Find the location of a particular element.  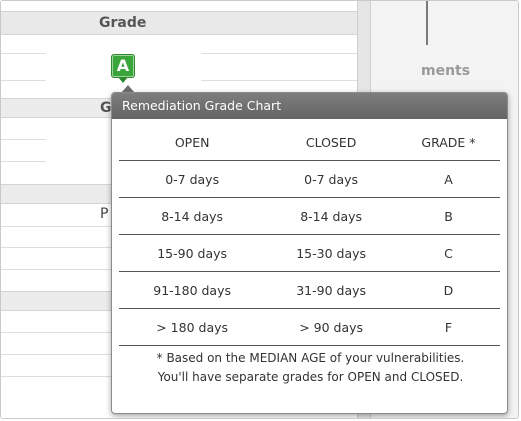

popup-title: Remediation Grade Chart is located at coordinates (309, 106).